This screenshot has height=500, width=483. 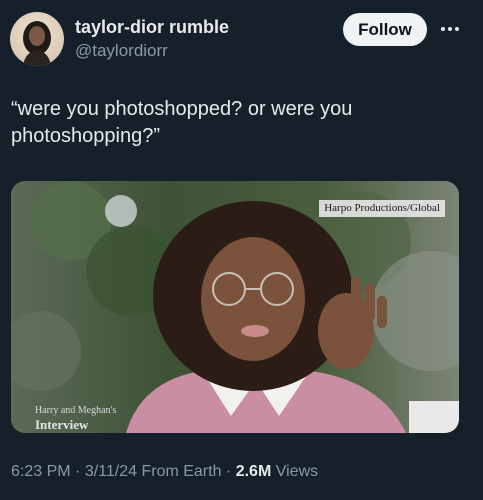 I want to click on views-label: Views, so click(x=295, y=471).